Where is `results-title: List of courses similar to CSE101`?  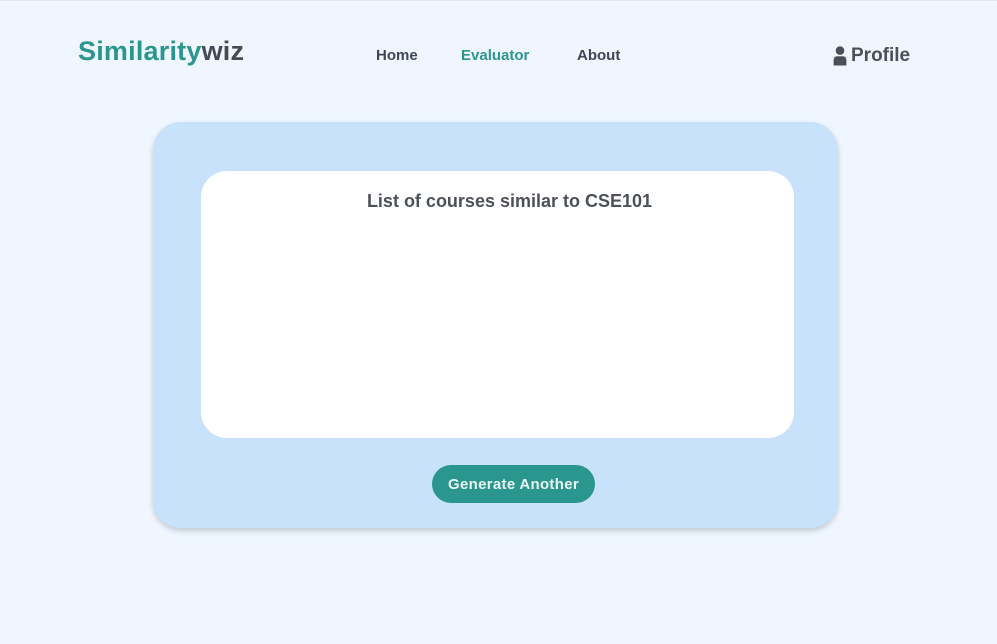
results-title: List of courses similar to CSE101 is located at coordinates (509, 201).